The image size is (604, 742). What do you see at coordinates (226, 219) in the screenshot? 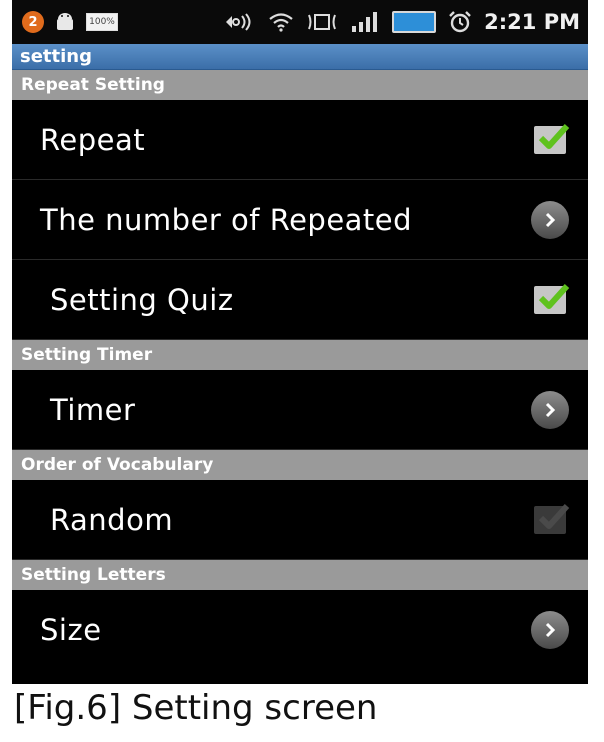
I see `setting-row-label: The number of Repeated` at bounding box center [226, 219].